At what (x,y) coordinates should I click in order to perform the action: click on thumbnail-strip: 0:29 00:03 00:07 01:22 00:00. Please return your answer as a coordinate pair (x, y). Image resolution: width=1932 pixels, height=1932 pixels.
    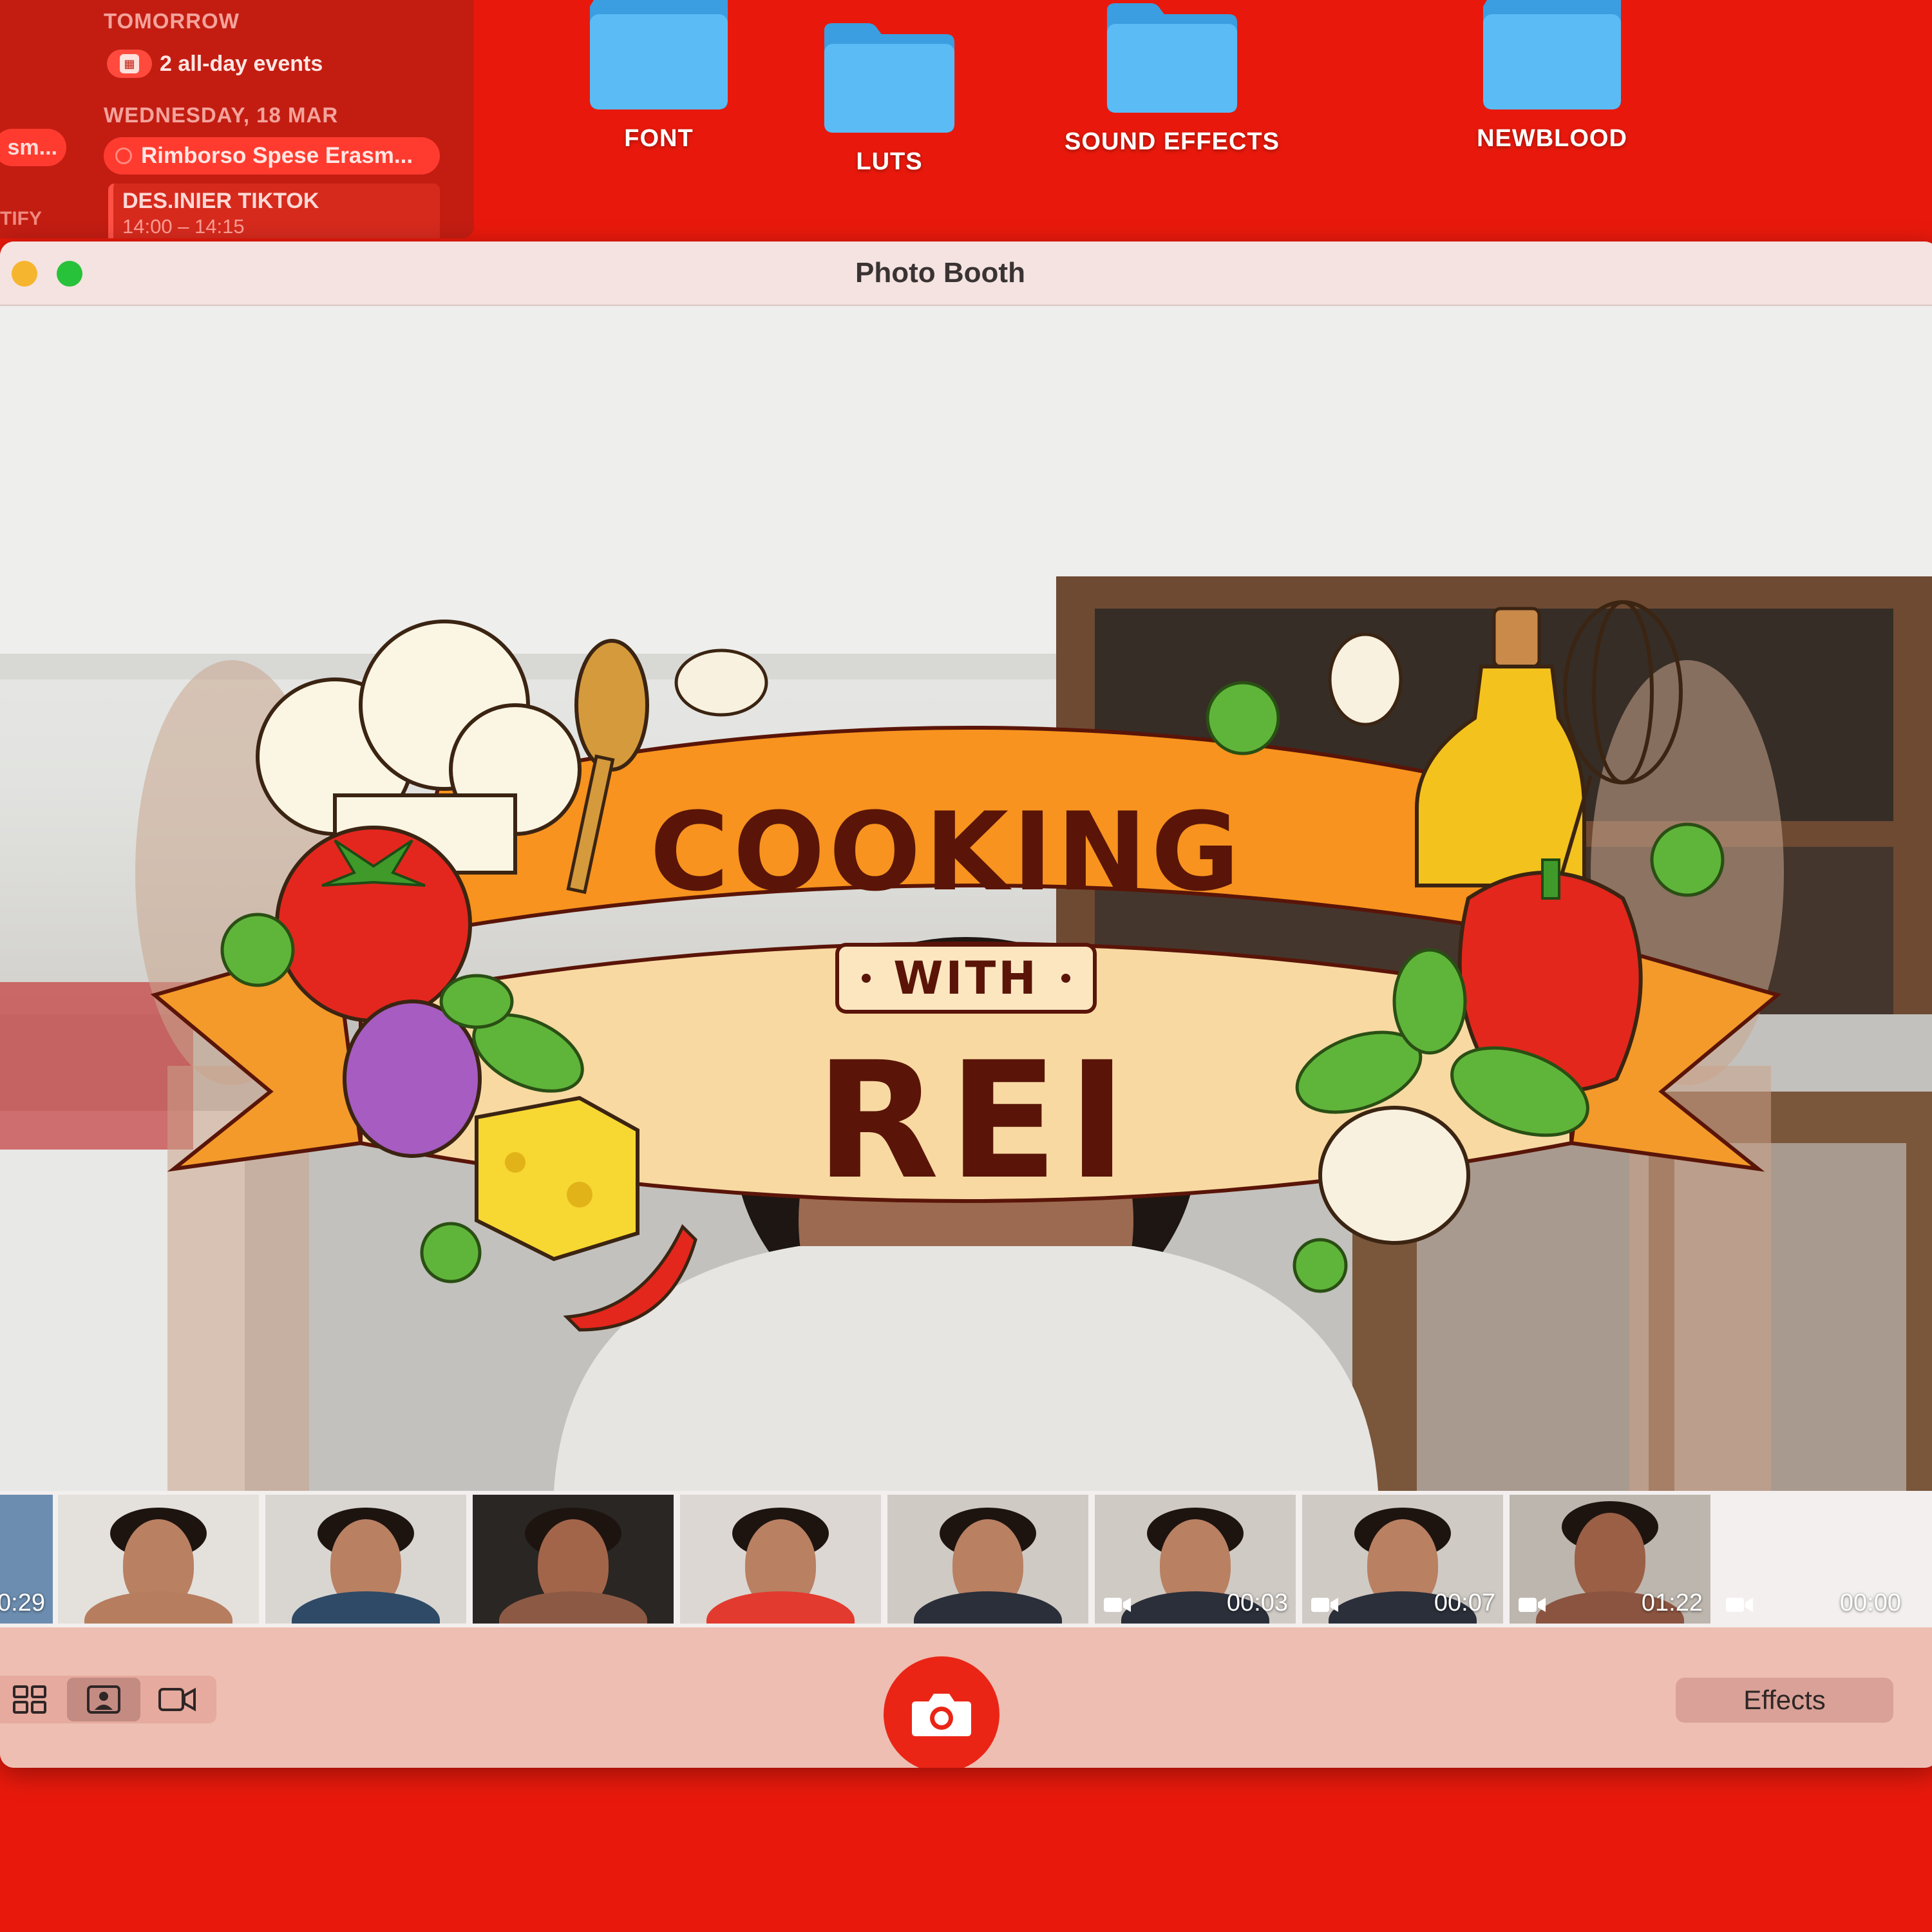
    Looking at the image, I should click on (966, 1559).